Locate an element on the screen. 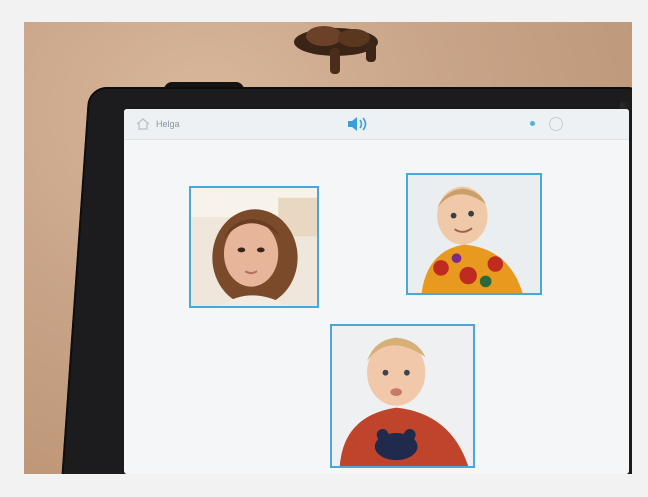 The width and height of the screenshot is (648, 497). toddler-red-shirt-photo is located at coordinates (402, 396).